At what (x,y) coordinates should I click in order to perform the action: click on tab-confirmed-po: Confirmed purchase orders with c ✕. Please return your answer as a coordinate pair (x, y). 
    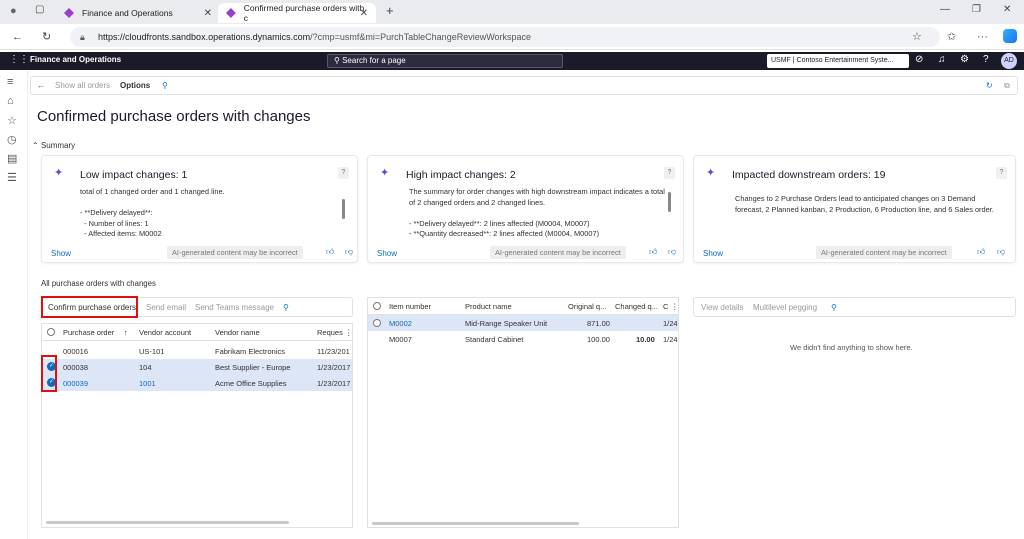
    Looking at the image, I should click on (297, 13).